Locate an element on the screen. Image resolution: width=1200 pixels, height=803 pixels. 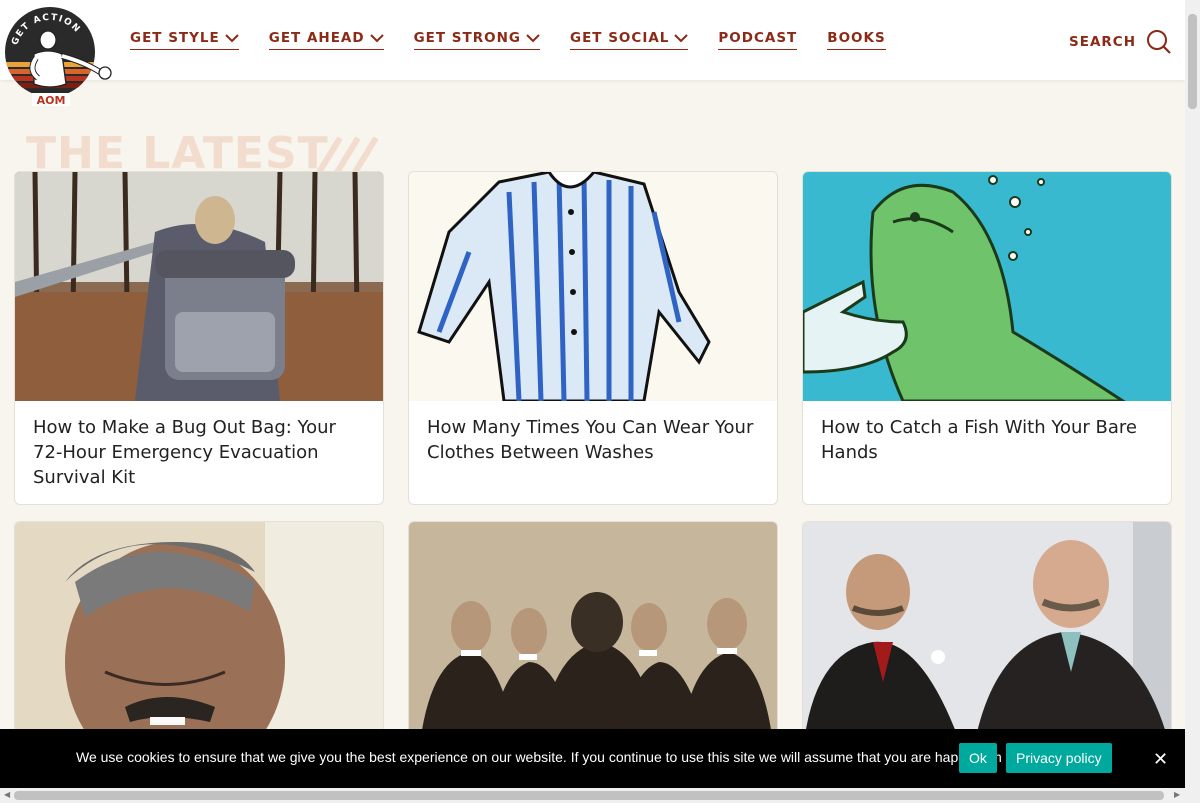
nav-label: GET STRONG is located at coordinates (467, 38).